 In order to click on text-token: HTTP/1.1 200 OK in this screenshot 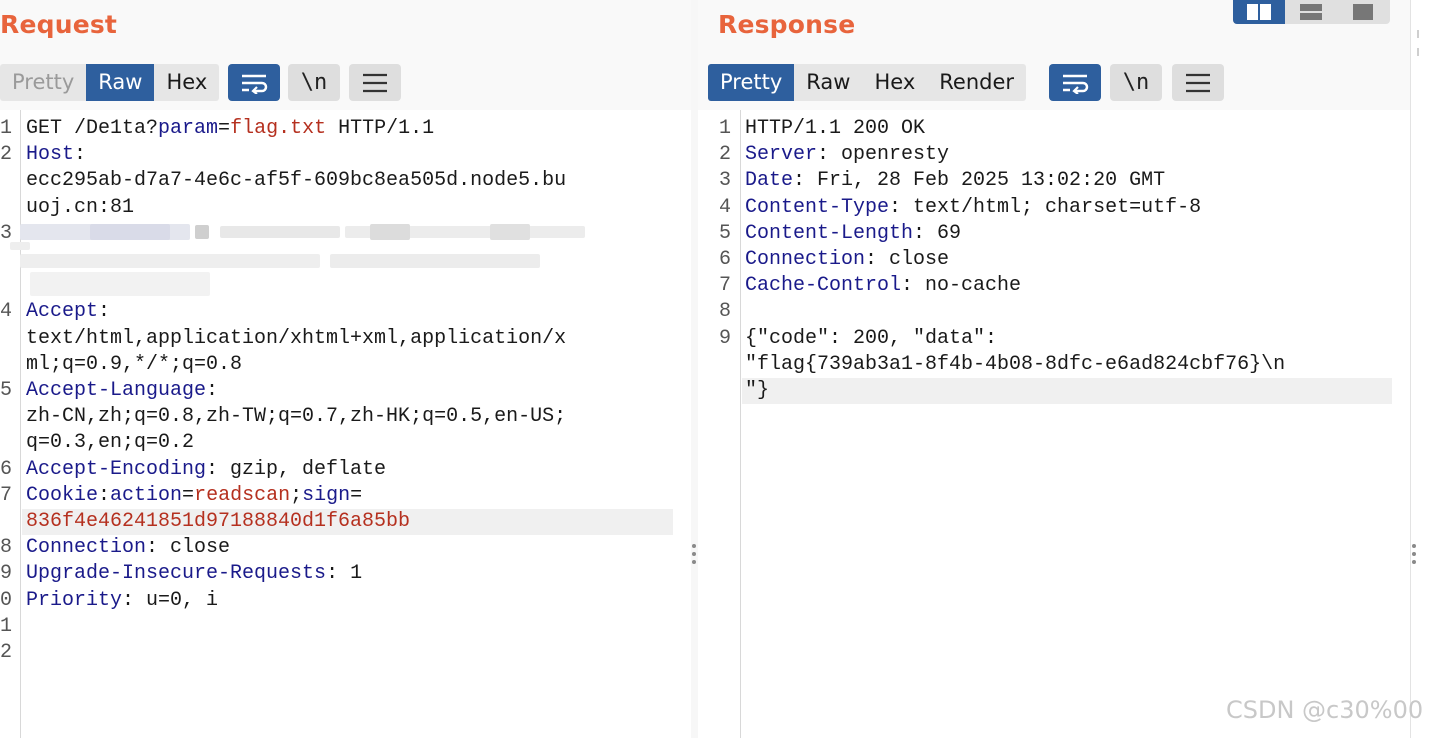, I will do `click(835, 128)`.